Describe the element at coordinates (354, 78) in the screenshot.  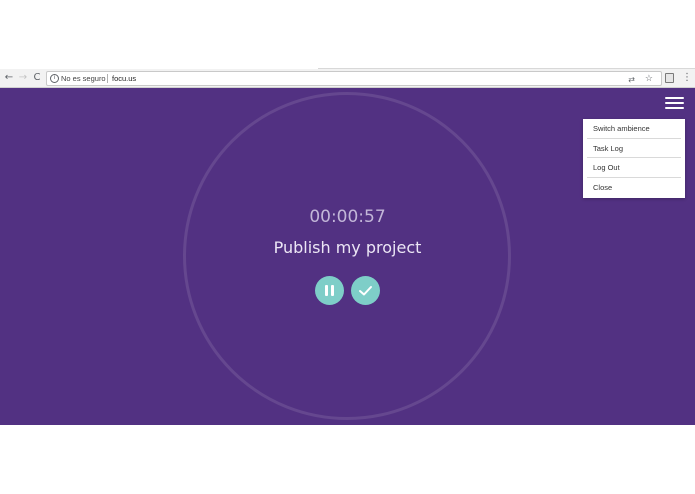
I see `address-bar: i No es seguro focu.us ⇄ ☆` at that location.